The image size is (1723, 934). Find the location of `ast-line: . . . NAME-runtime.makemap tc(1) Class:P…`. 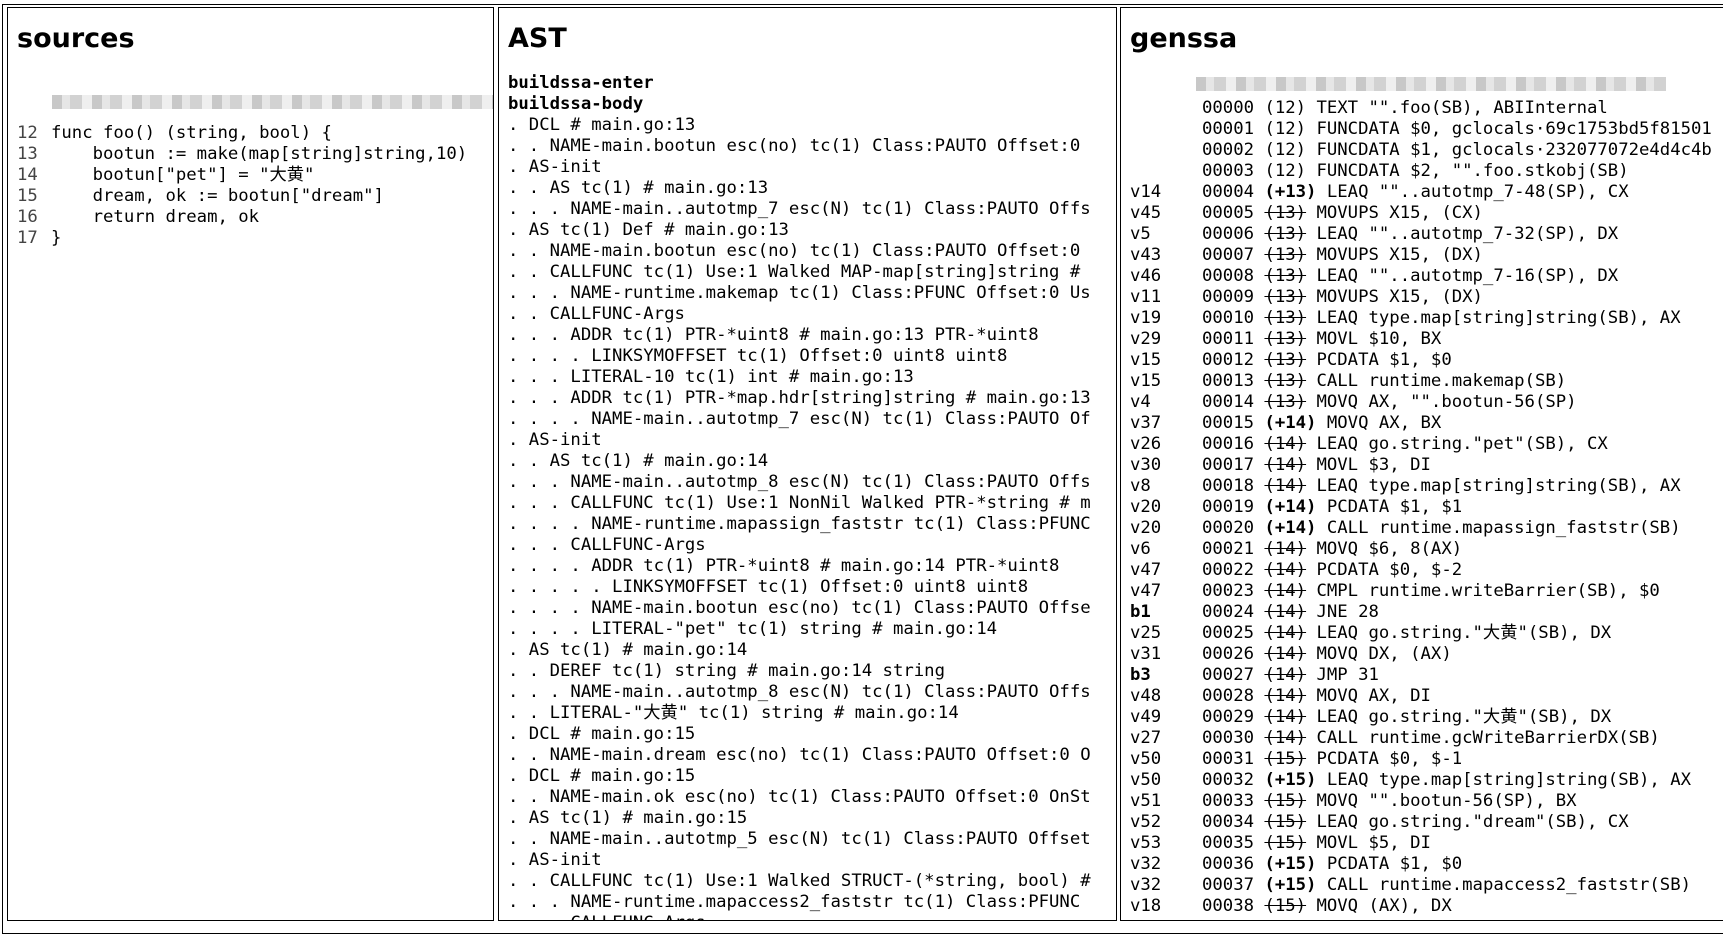

ast-line: . . . NAME-runtime.makemap tc(1) Class:P… is located at coordinates (799, 293).